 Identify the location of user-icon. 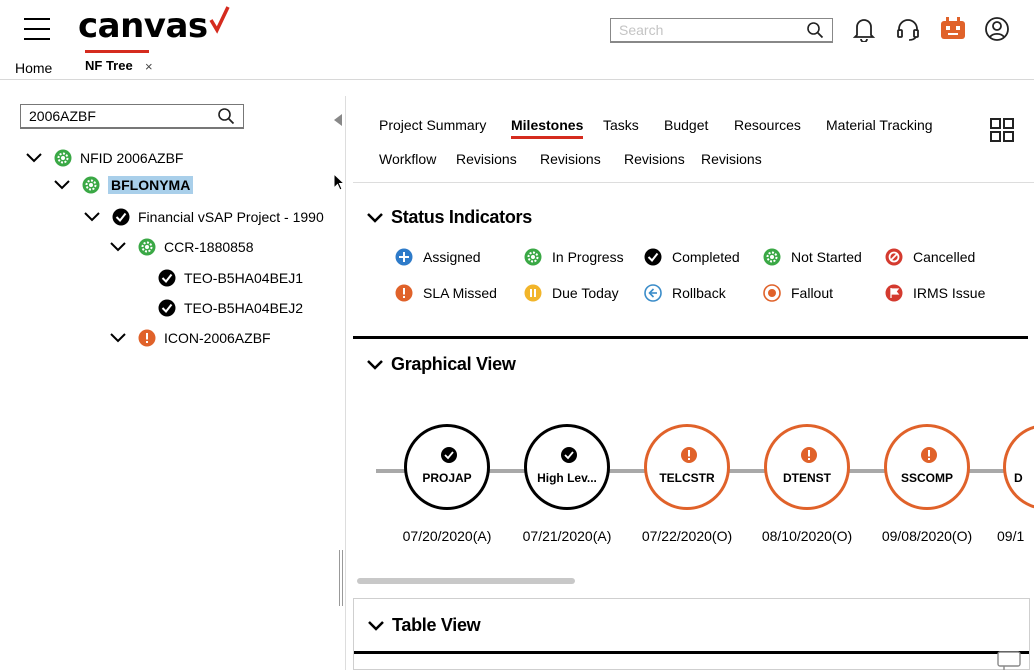
(997, 29).